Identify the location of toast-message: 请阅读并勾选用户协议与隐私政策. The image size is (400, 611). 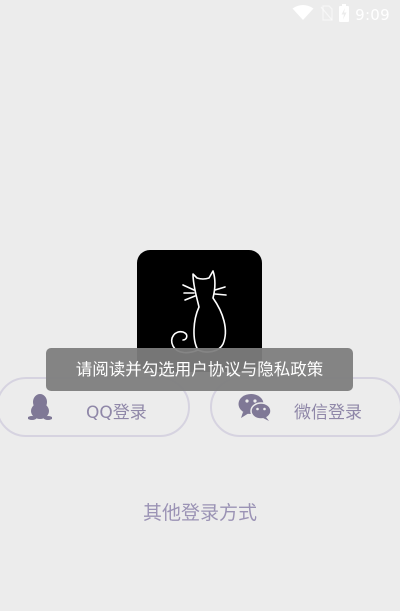
(199, 369).